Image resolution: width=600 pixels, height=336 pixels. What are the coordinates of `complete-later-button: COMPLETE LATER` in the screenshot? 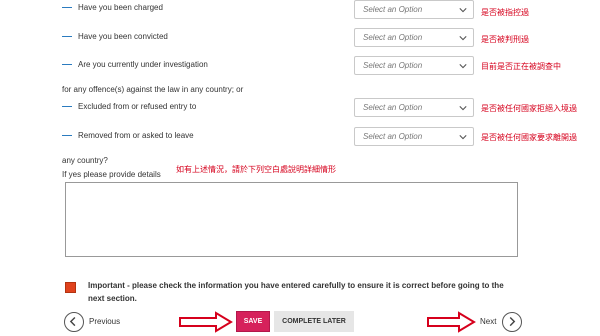 It's located at (314, 321).